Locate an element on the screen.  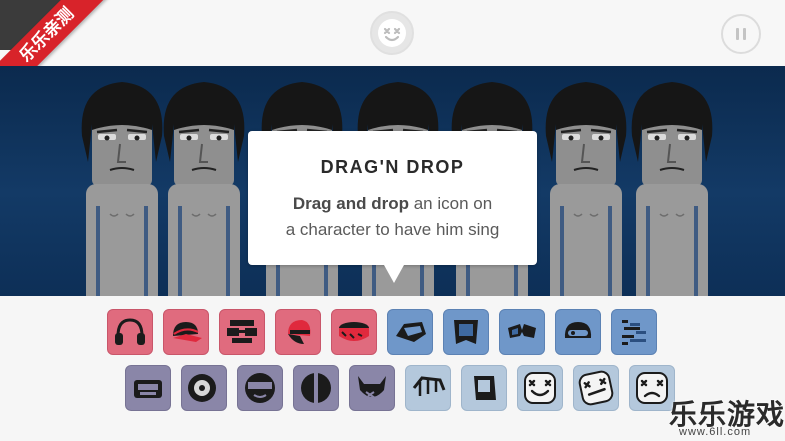
watermark: 乐乐游戏 www.6ll.com is located at coordinates (727, 417).